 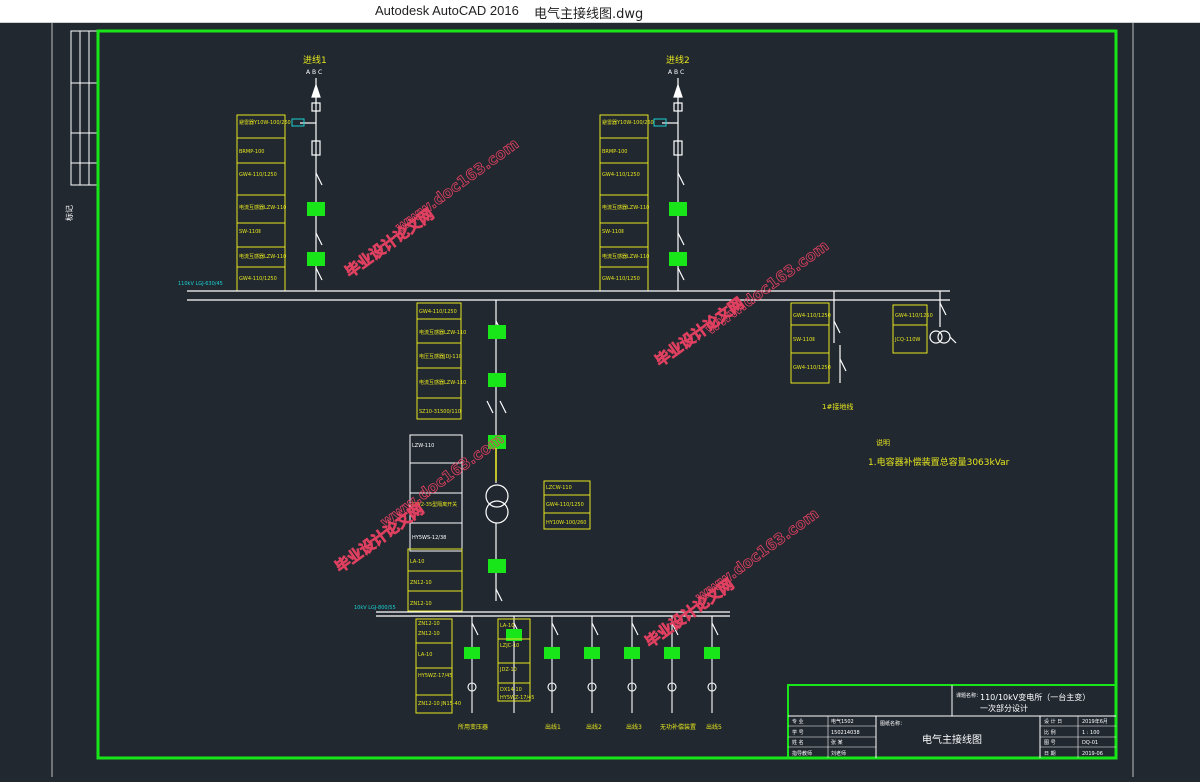 I want to click on svg-text: 专 业, so click(x=798, y=721).